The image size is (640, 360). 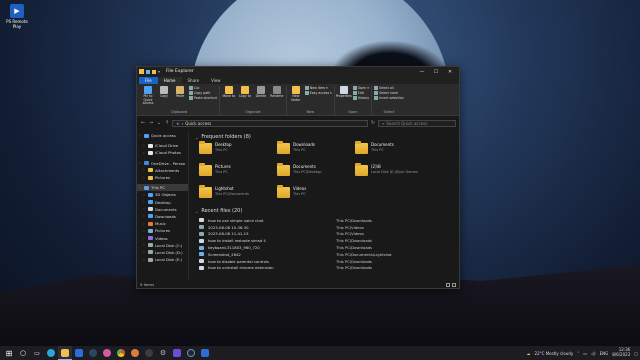 What do you see at coordinates (162, 223) in the screenshot?
I see `nav-item: › Music` at bounding box center [162, 223].